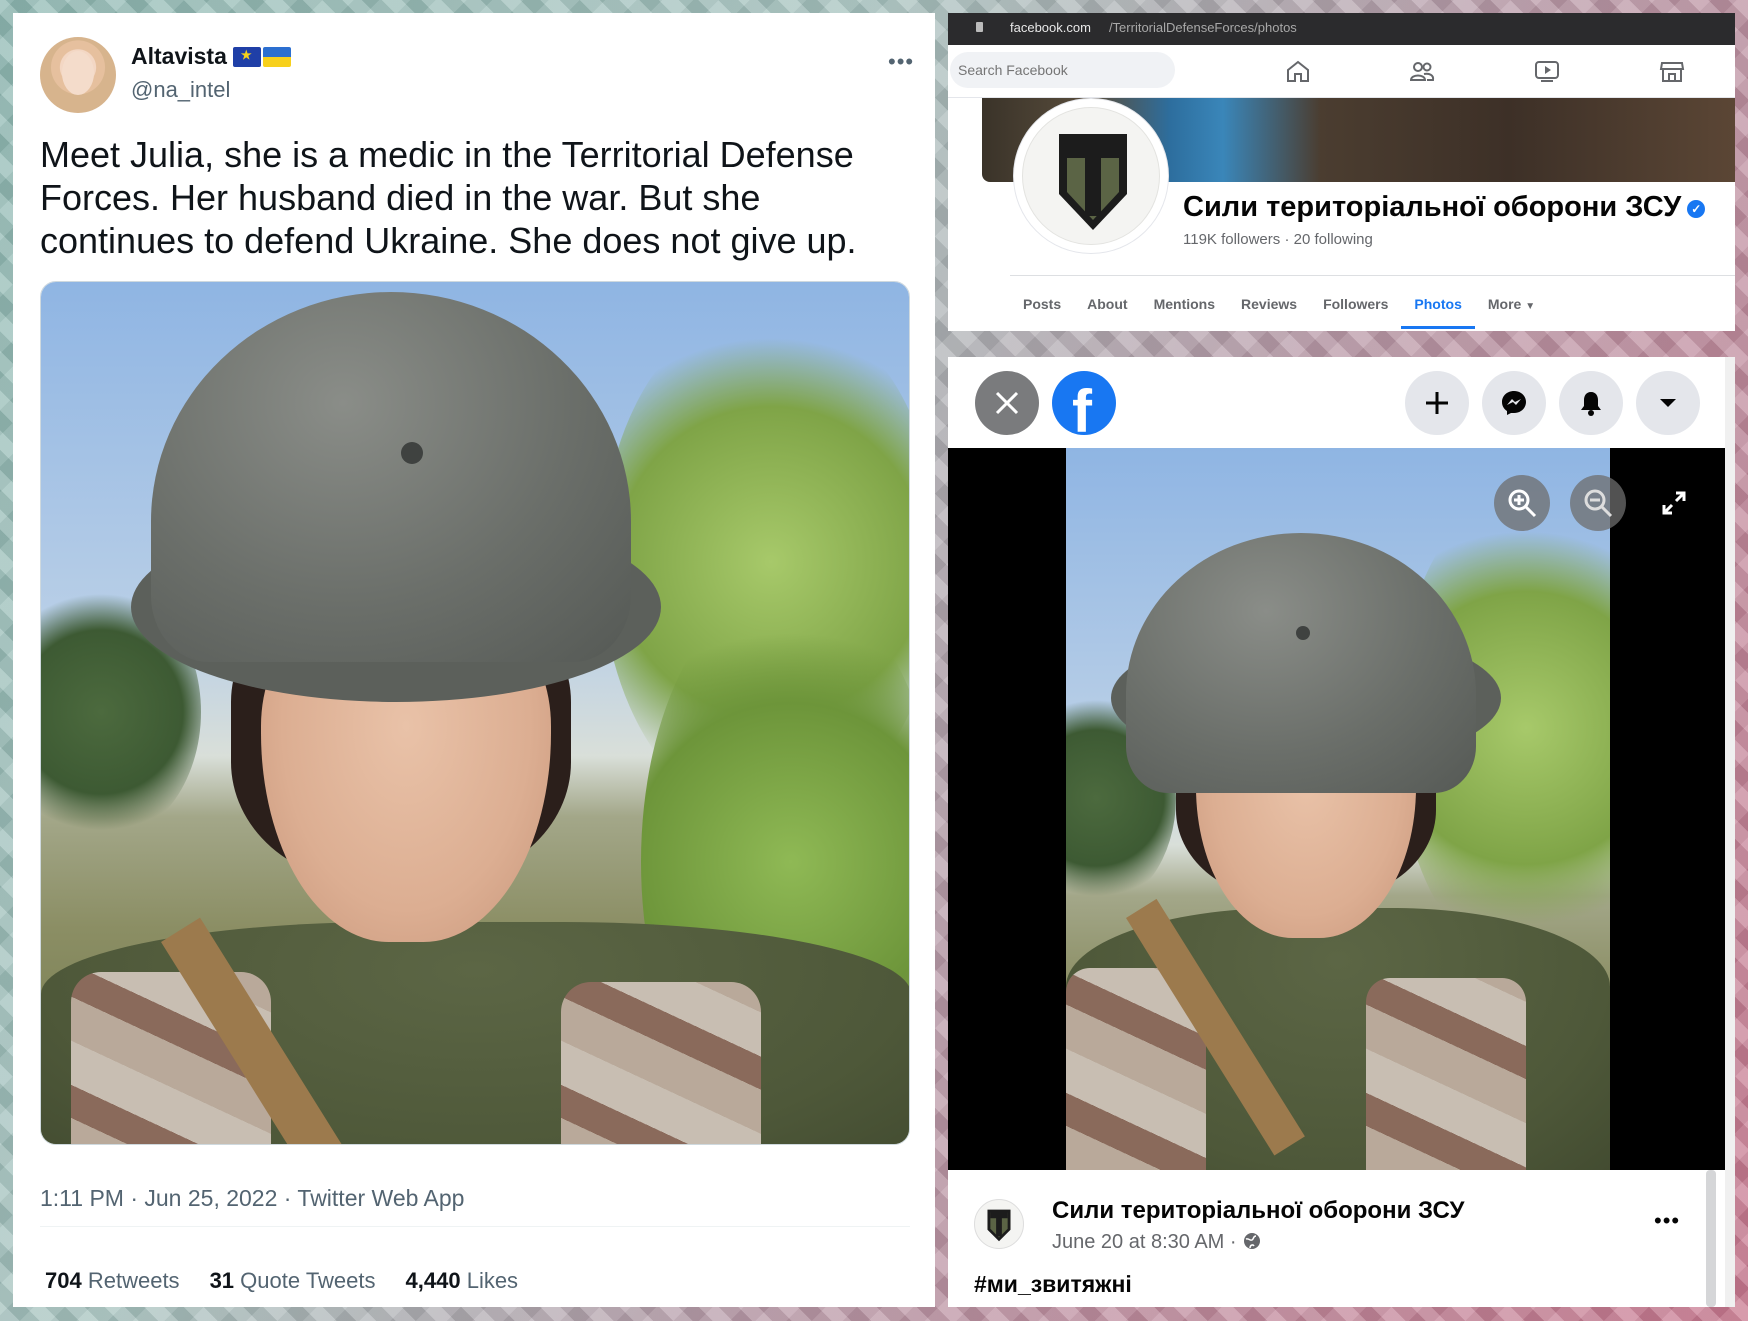  Describe the element at coordinates (1269, 307) in the screenshot. I see `tab-reviews: Reviews` at that location.